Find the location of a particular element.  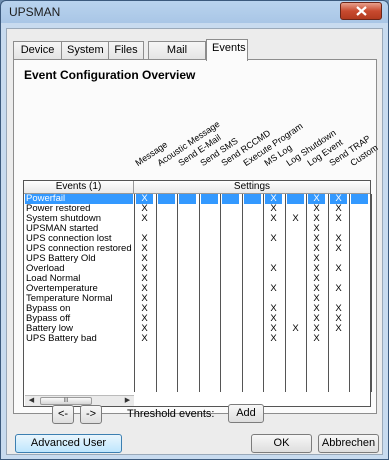

tab-events: Events is located at coordinates (227, 50).